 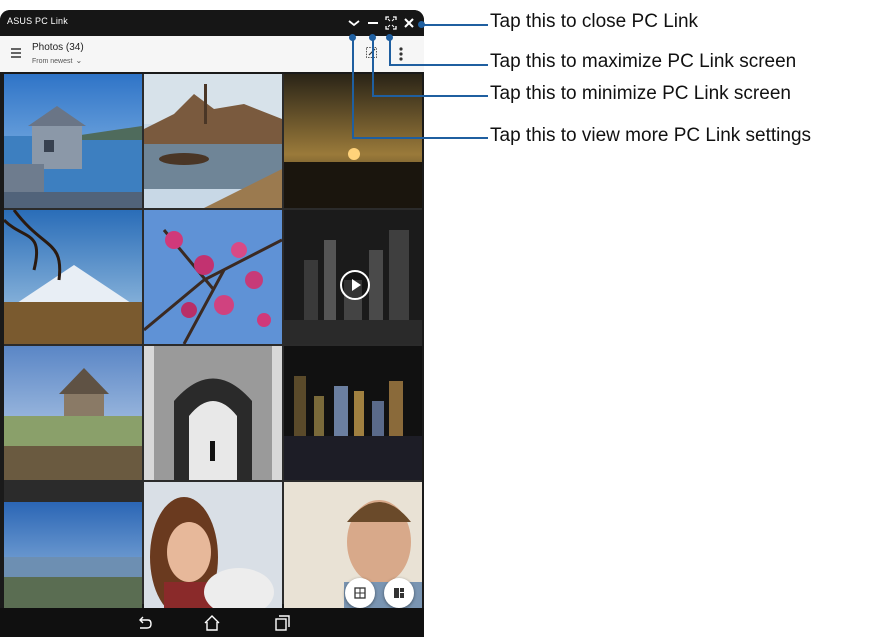 What do you see at coordinates (213, 277) in the screenshot?
I see `photo-pink-blossoms` at bounding box center [213, 277].